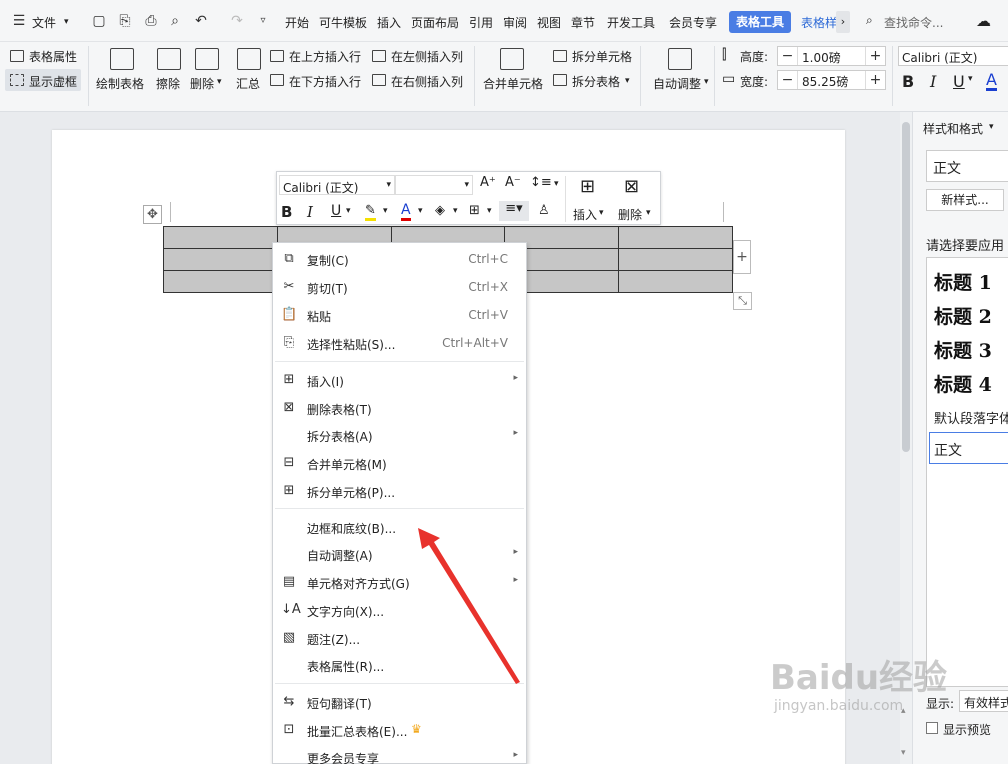  I want to click on table-props-button: 表格属性, so click(53, 56).